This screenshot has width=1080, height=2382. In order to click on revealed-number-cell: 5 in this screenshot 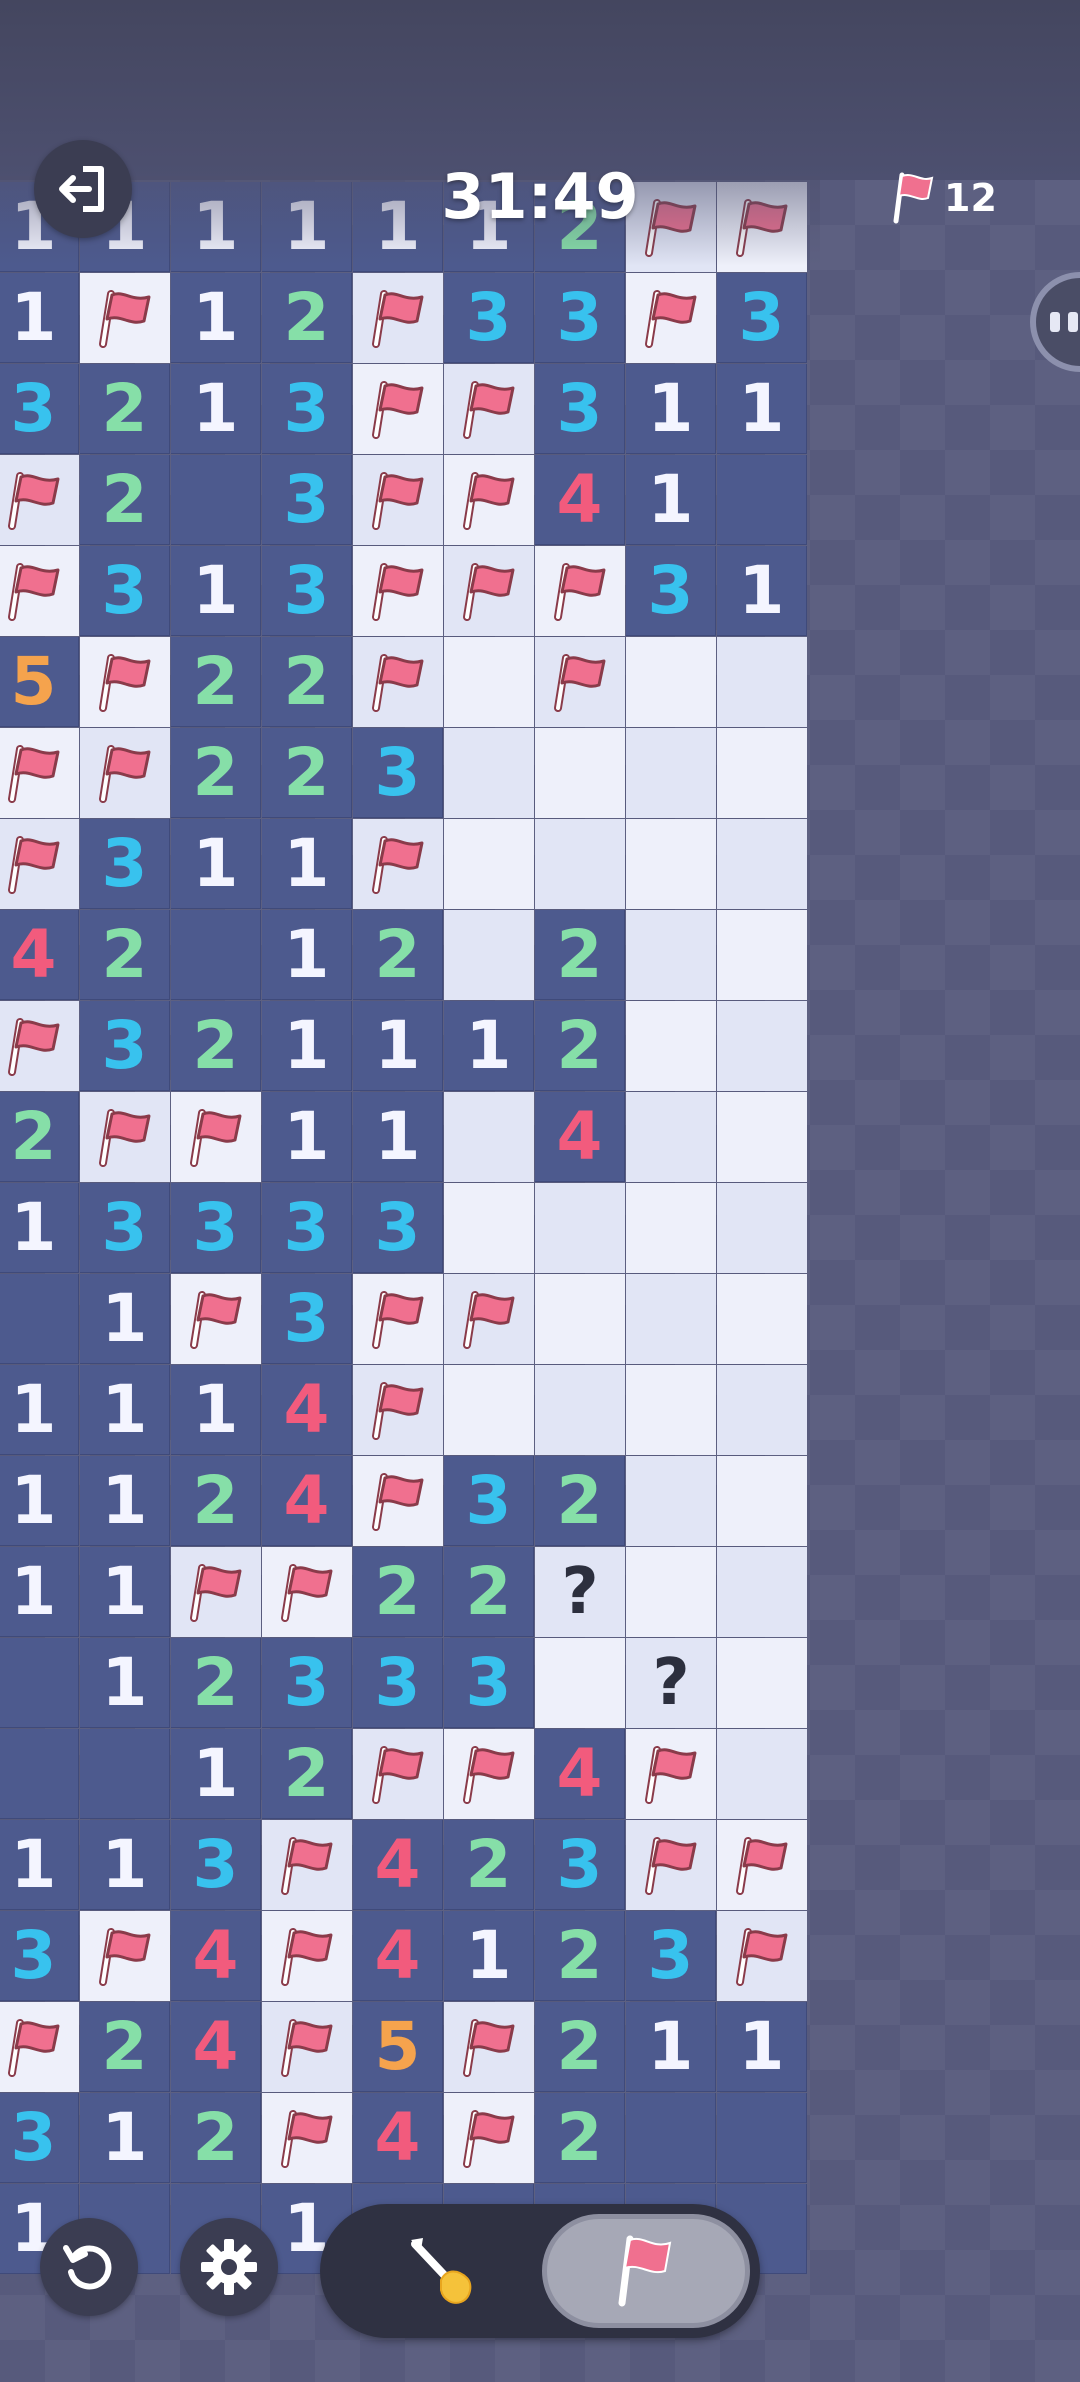, I will do `click(39, 682)`.